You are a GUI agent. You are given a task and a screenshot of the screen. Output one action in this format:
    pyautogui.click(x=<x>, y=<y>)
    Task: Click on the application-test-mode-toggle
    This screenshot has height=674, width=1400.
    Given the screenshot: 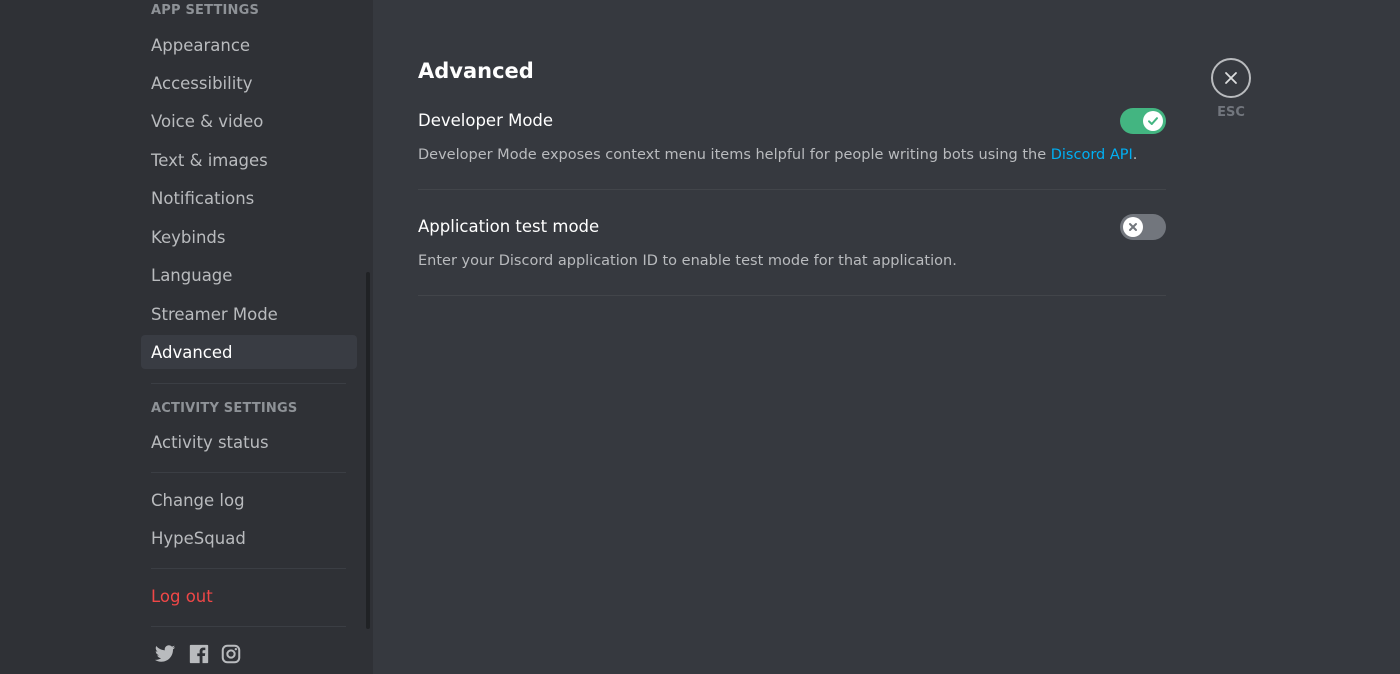 What is the action you would take?
    pyautogui.click(x=1143, y=227)
    